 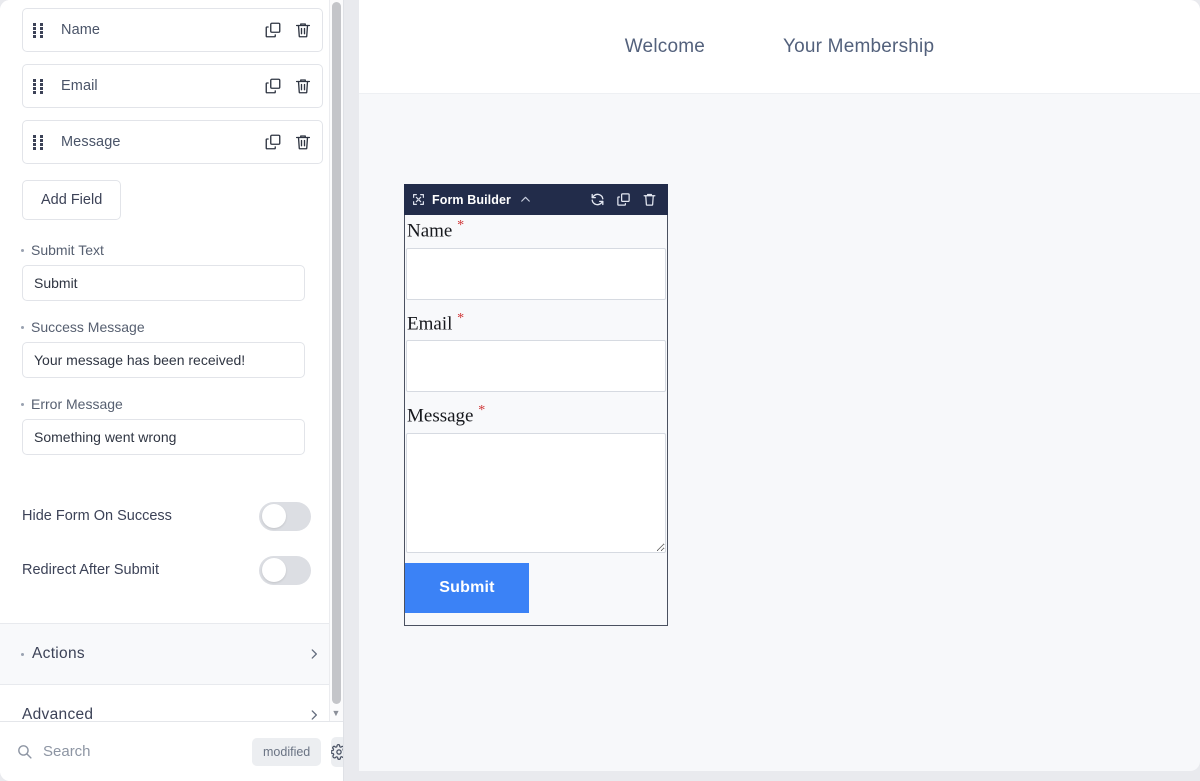 What do you see at coordinates (779, 47) in the screenshot?
I see `site-header: Welcome Your Membership` at bounding box center [779, 47].